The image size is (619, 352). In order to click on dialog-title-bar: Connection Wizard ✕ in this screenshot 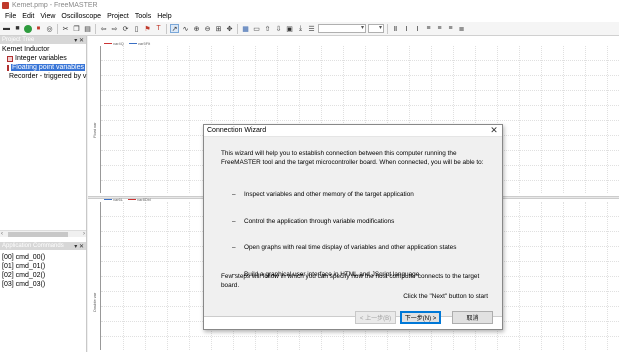, I will do `click(353, 131)`.